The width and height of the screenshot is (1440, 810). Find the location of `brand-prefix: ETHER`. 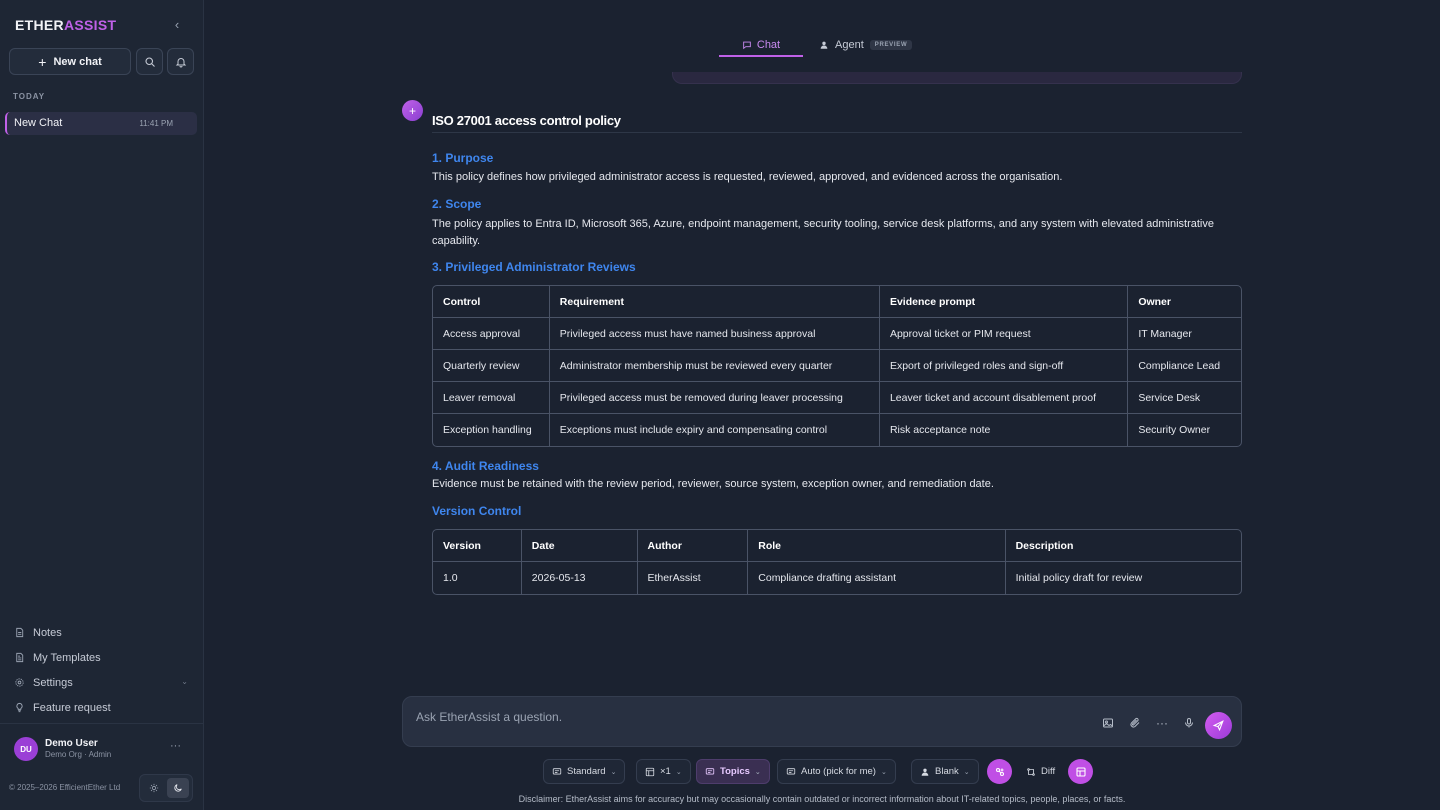

brand-prefix: ETHER is located at coordinates (39, 25).